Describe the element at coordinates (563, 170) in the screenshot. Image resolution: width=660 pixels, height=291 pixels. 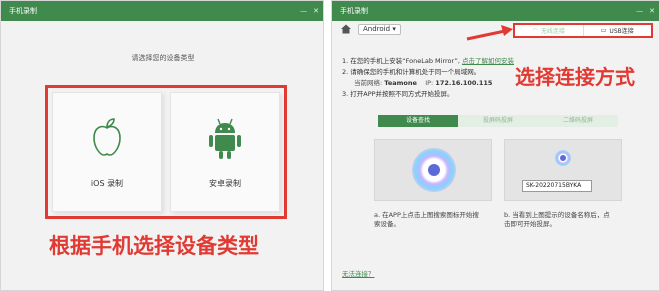
I see `device-found-illustration: SK-20220715BYKA` at that location.